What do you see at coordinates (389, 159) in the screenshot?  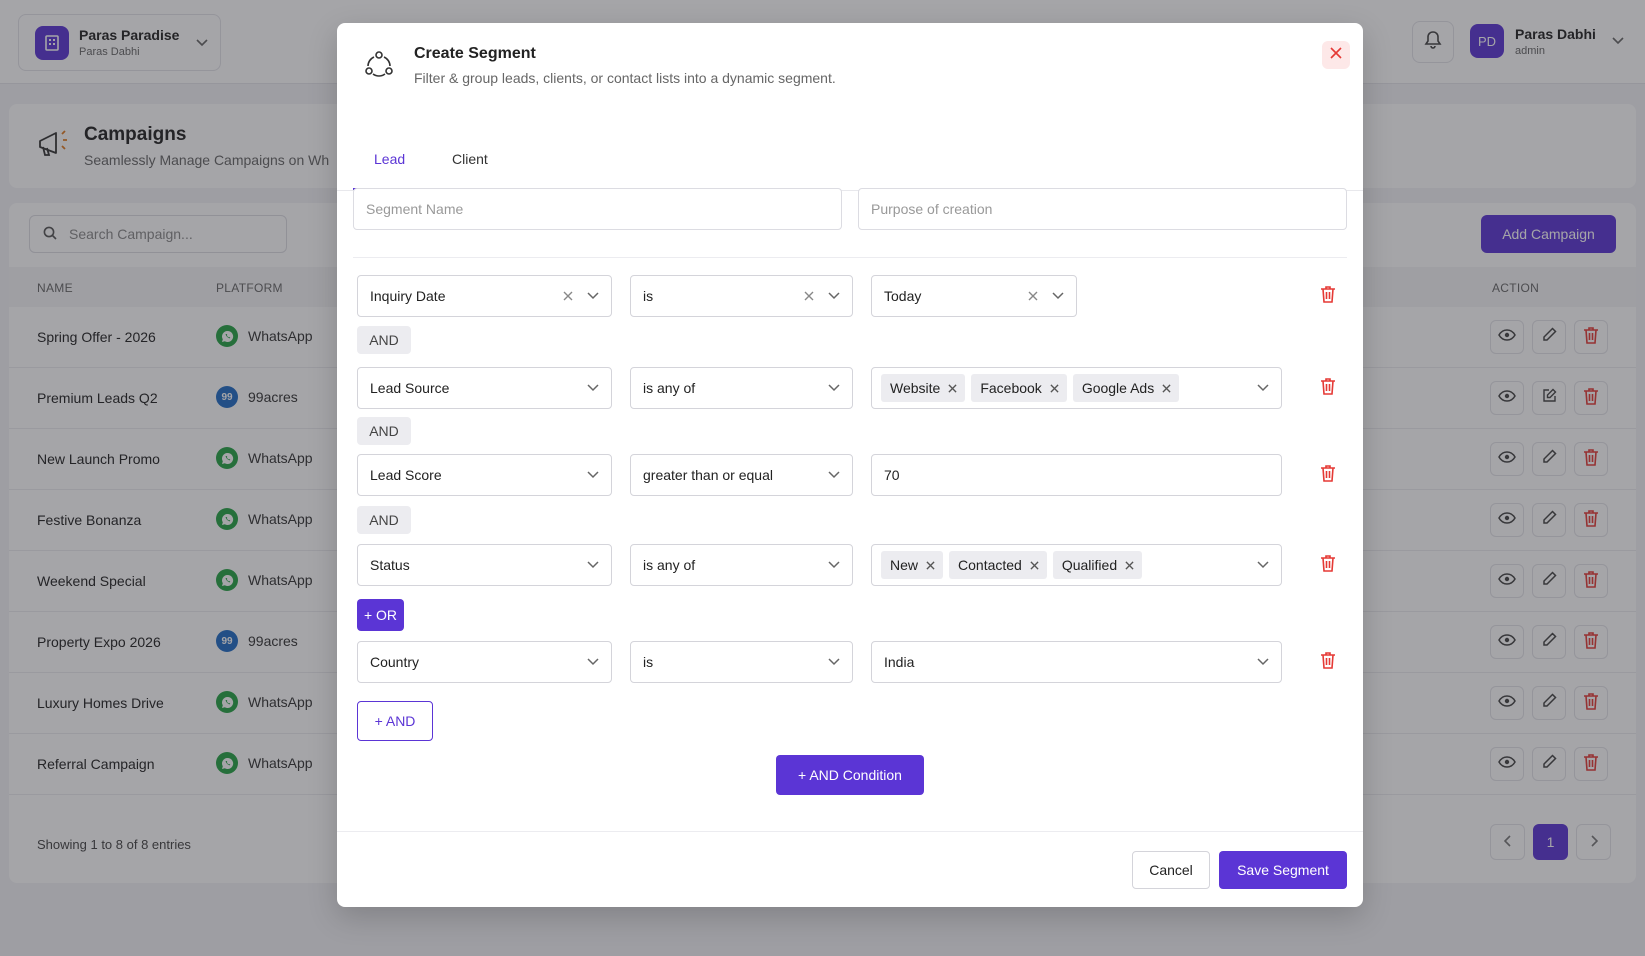 I see `tab-lead: Lead` at bounding box center [389, 159].